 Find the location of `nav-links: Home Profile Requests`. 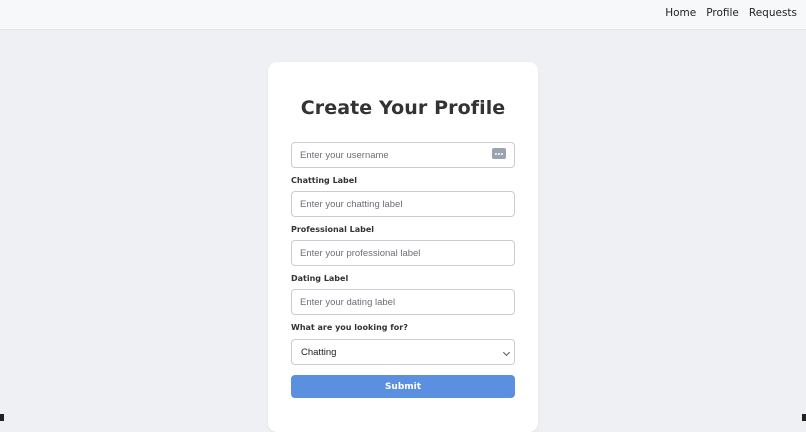

nav-links: Home Profile Requests is located at coordinates (731, 13).